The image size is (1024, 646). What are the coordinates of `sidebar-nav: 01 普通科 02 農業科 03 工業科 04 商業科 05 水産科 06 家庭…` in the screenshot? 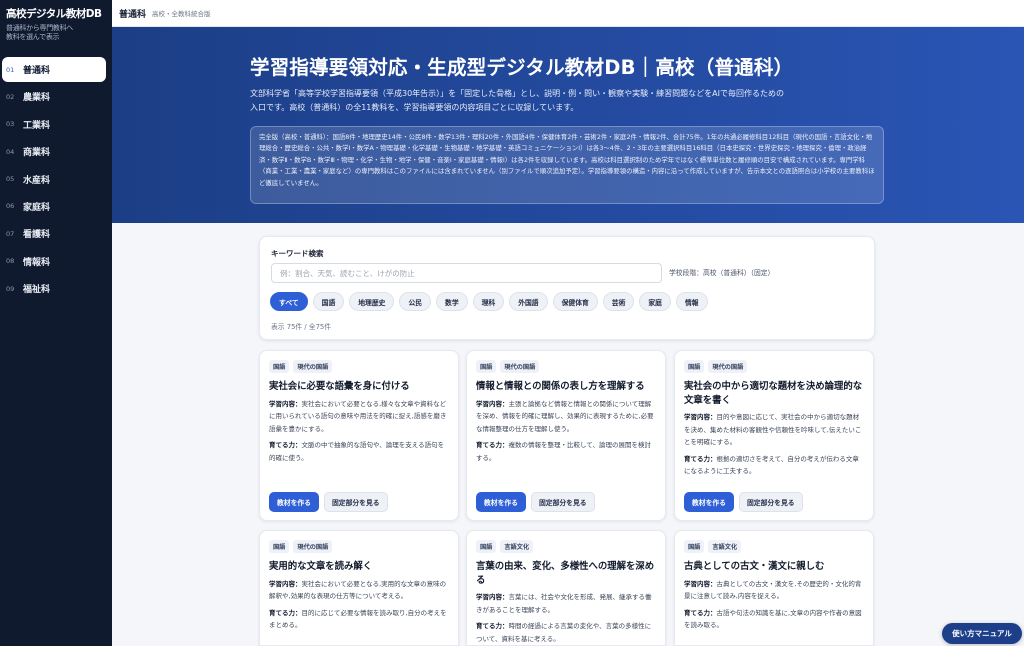 It's located at (56, 179).